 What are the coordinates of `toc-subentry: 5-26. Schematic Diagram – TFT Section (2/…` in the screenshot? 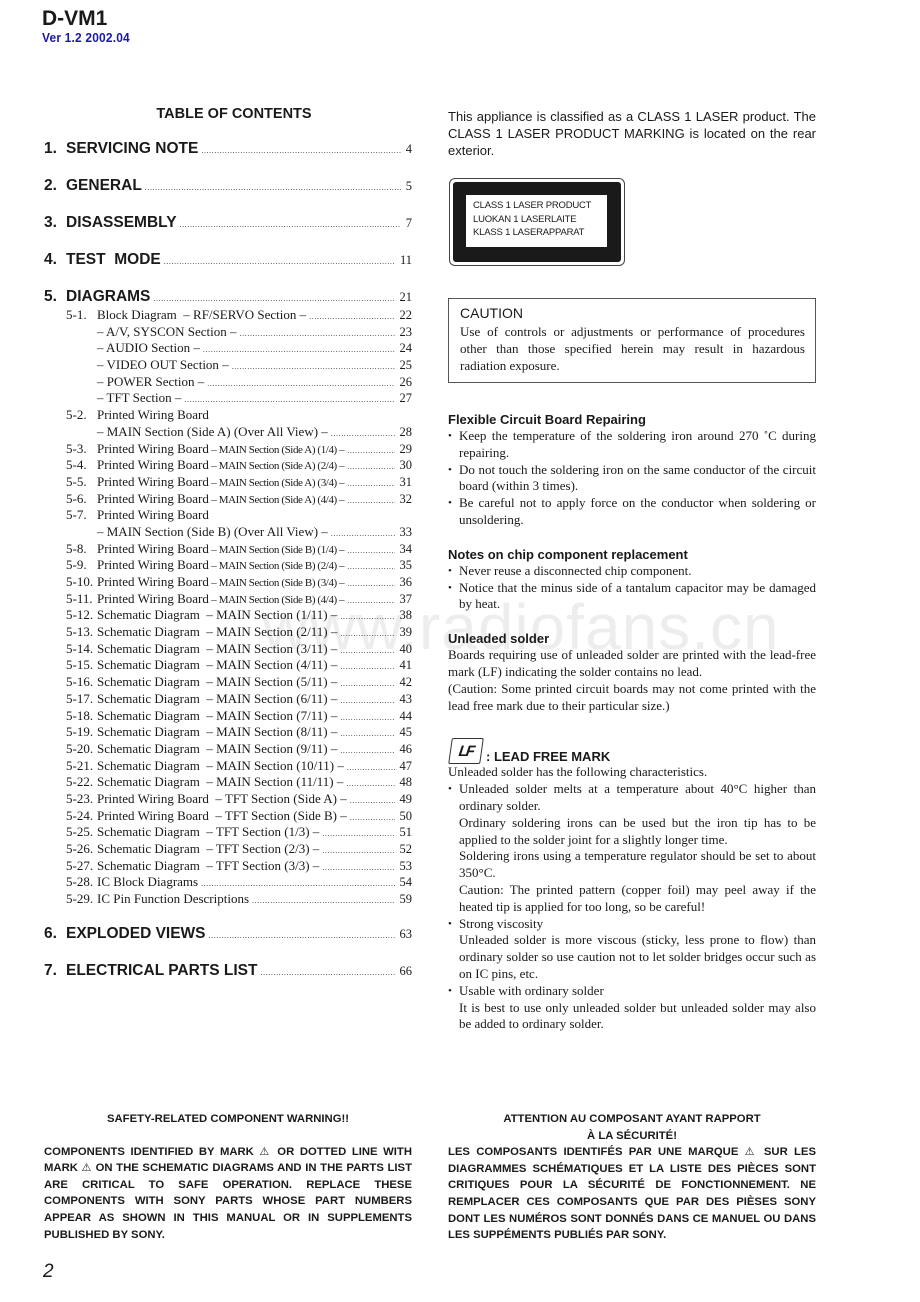 It's located at (228, 849).